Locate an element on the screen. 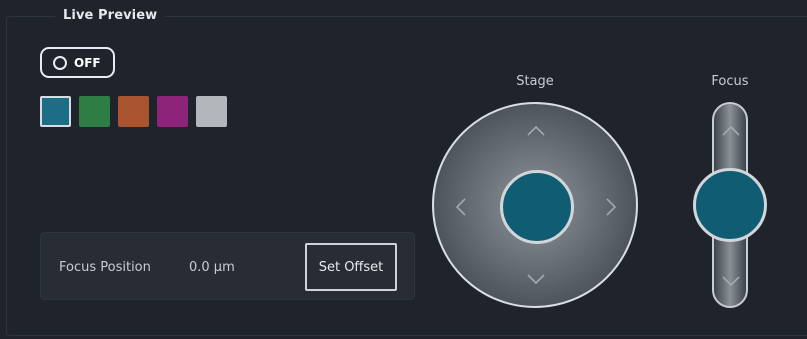 The height and width of the screenshot is (339, 807). swatch-orange is located at coordinates (133, 111).